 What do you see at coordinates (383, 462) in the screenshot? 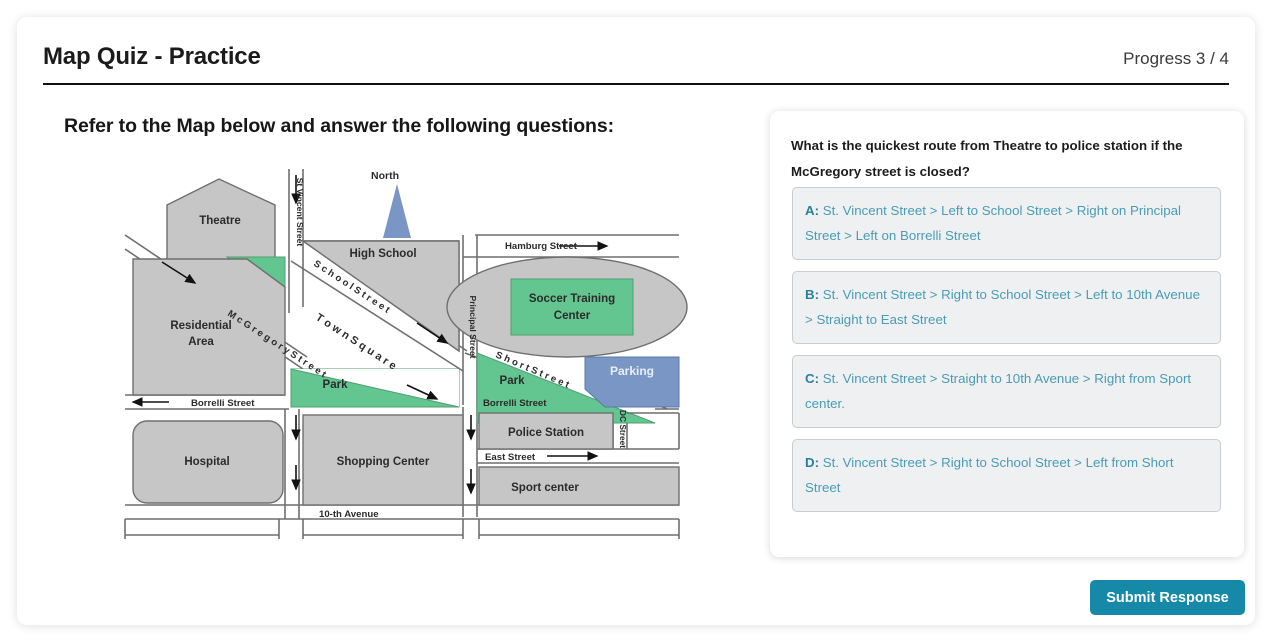
I see `map-label-shopping: Shopping Center` at bounding box center [383, 462].